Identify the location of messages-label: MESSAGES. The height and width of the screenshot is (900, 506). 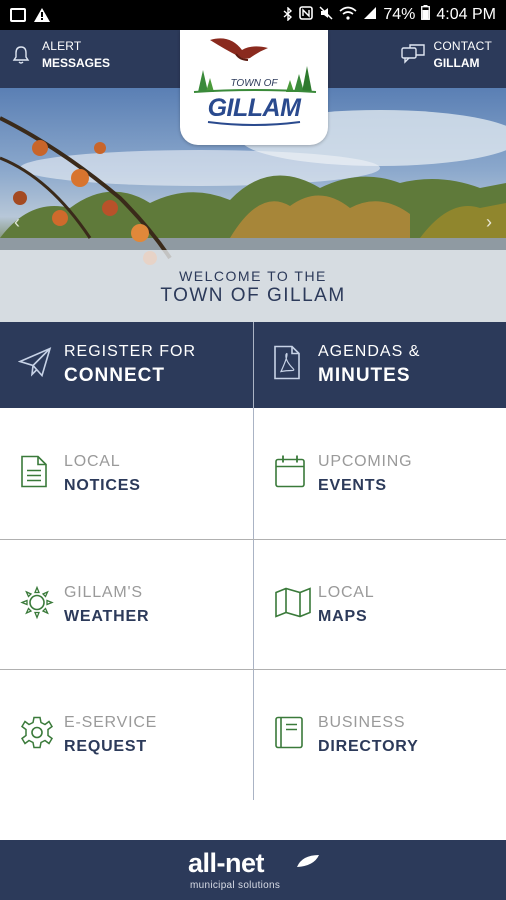
(76, 63).